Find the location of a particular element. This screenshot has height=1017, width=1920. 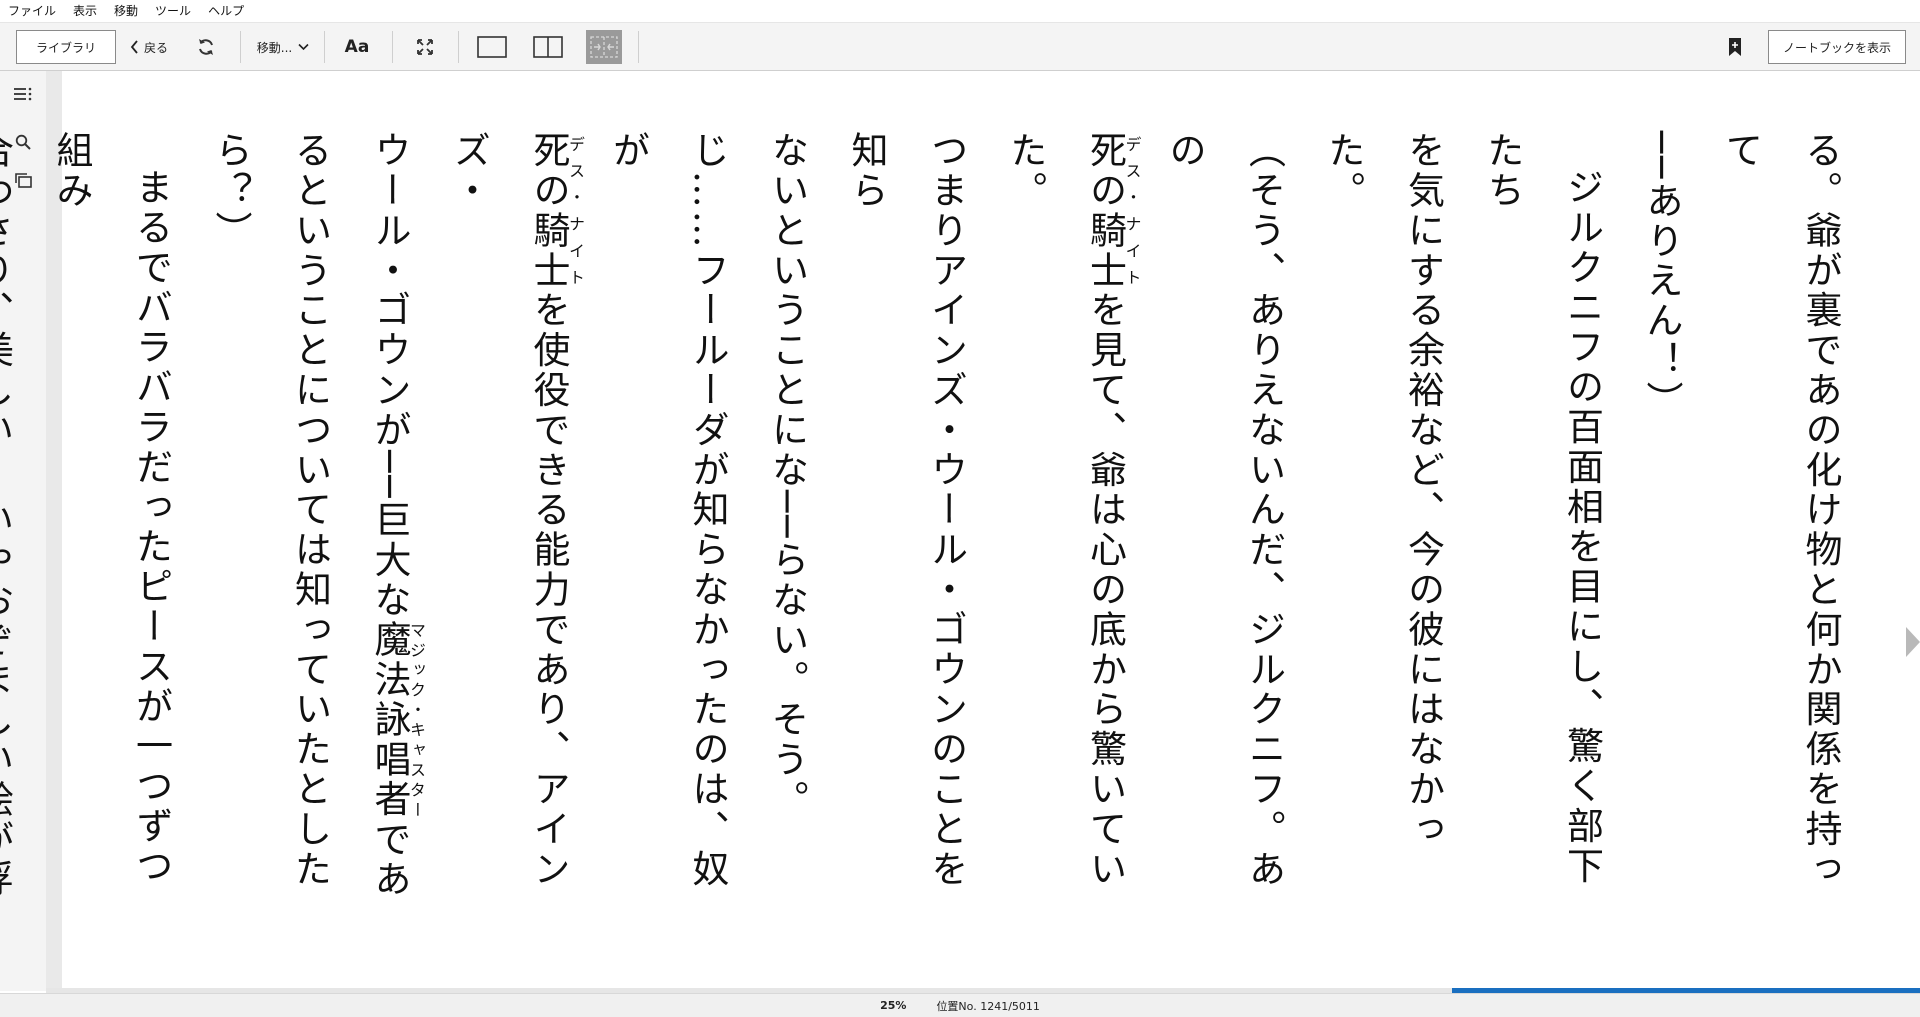

location-readout: 位置No. 1241/5011 is located at coordinates (988, 1006).